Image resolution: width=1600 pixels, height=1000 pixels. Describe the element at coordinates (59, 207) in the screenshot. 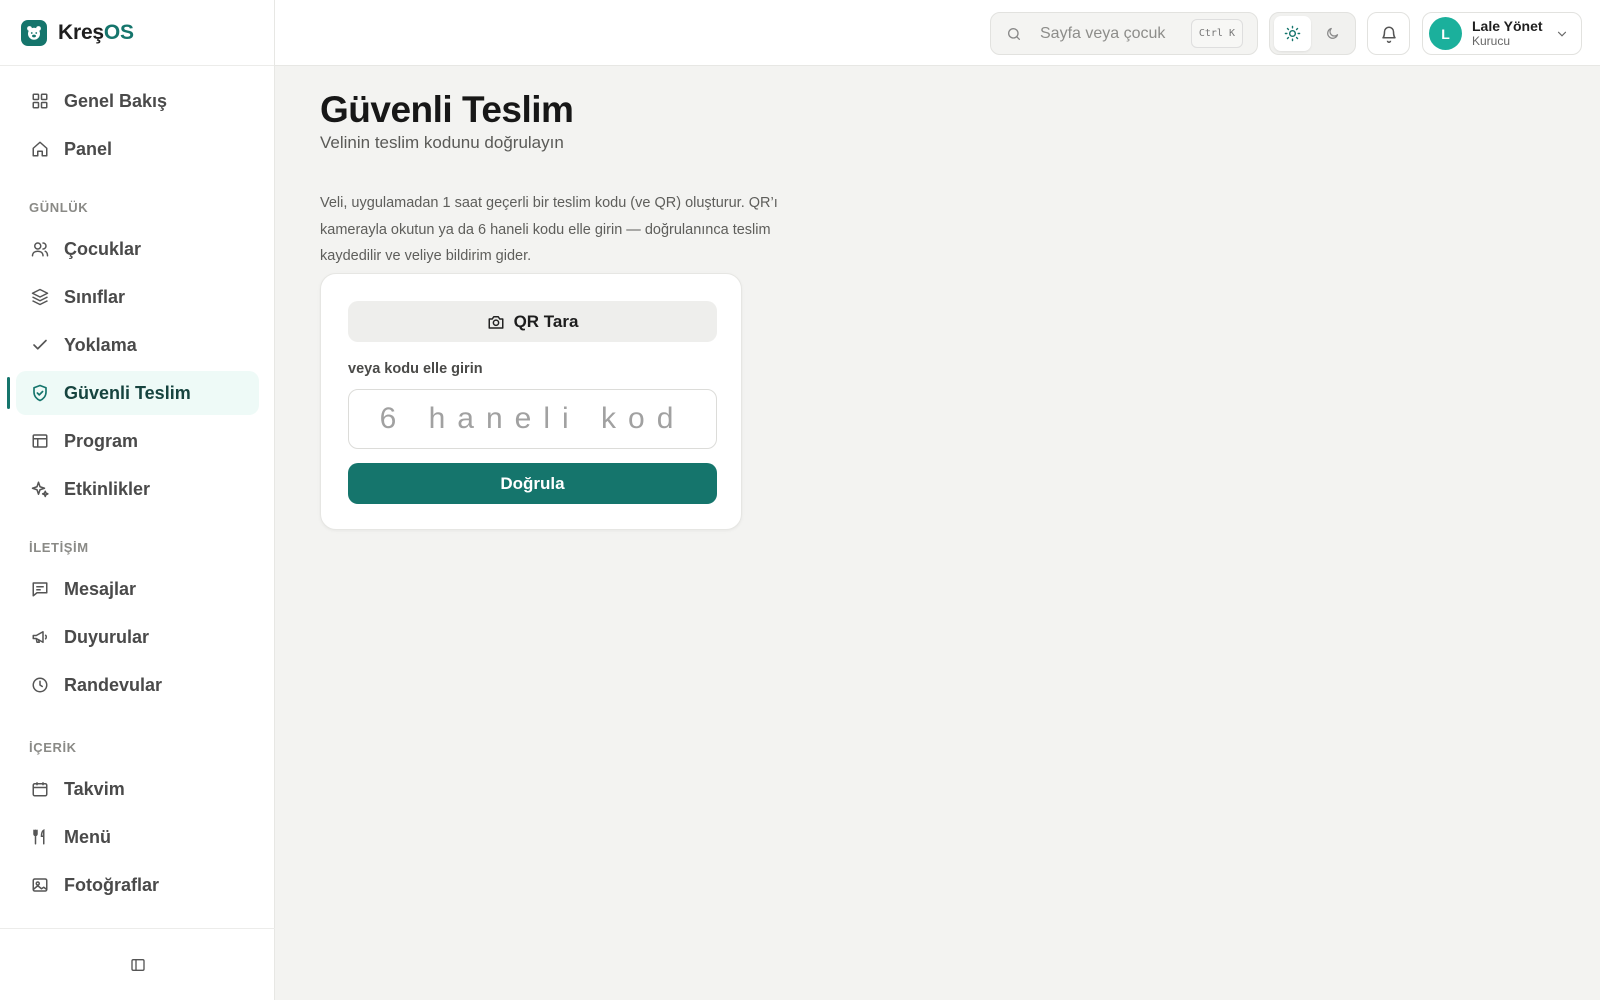

I see `section-title-gunluk: GÜNLÜK` at that location.